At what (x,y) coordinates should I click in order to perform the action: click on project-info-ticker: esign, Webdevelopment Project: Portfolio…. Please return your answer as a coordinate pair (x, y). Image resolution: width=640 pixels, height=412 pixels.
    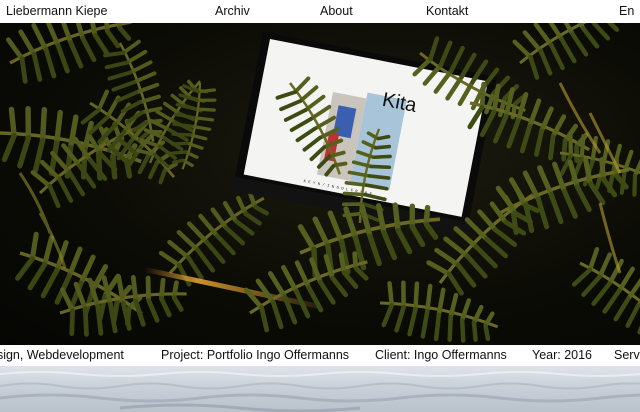
    Looking at the image, I should click on (320, 355).